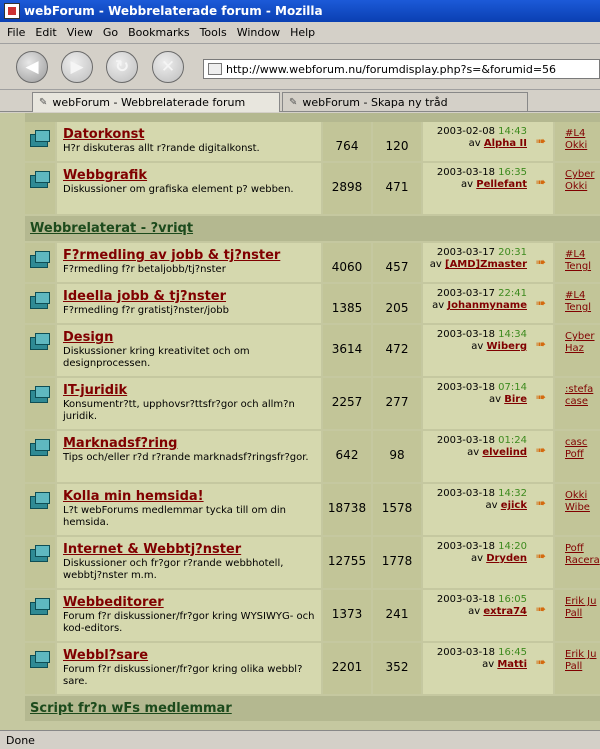 The image size is (600, 749). Describe the element at coordinates (312, 709) in the screenshot. I see `category-header: Script fr?n wFs medlemmar` at that location.